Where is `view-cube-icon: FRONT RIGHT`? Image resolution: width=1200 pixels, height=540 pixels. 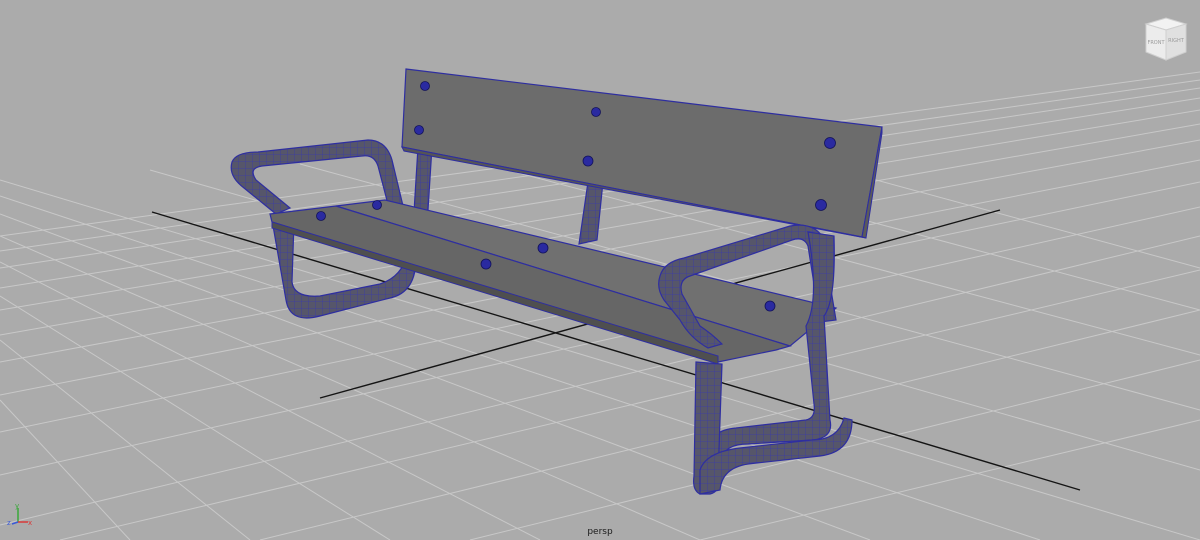 view-cube-icon: FRONT RIGHT is located at coordinates (1165, 39).